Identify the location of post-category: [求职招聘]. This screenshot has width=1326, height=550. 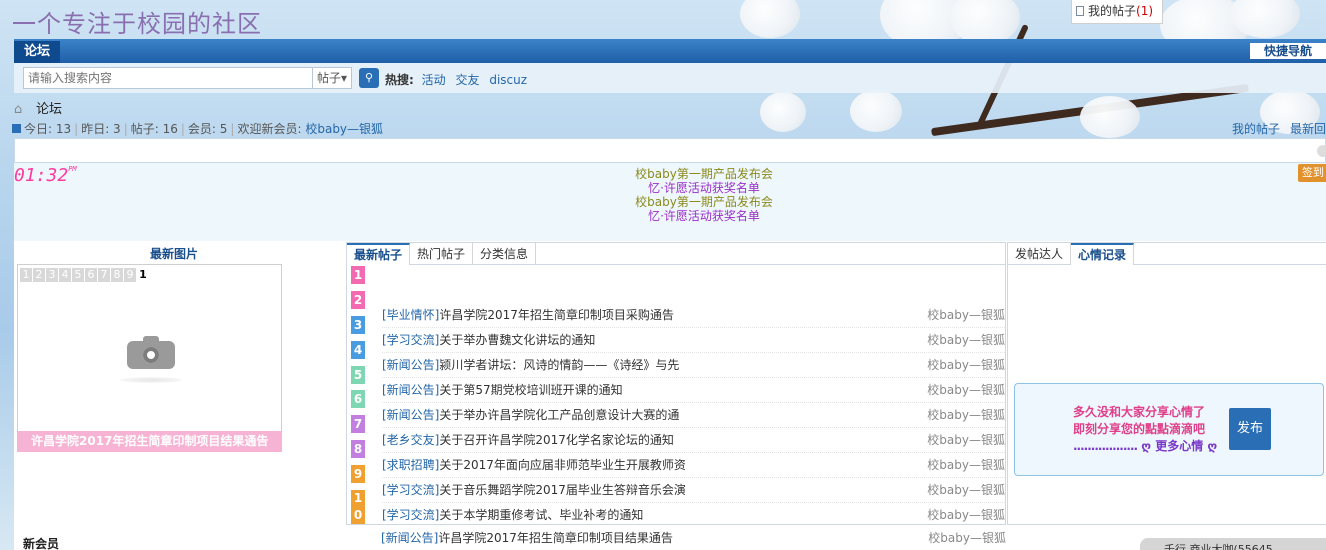
(410, 465).